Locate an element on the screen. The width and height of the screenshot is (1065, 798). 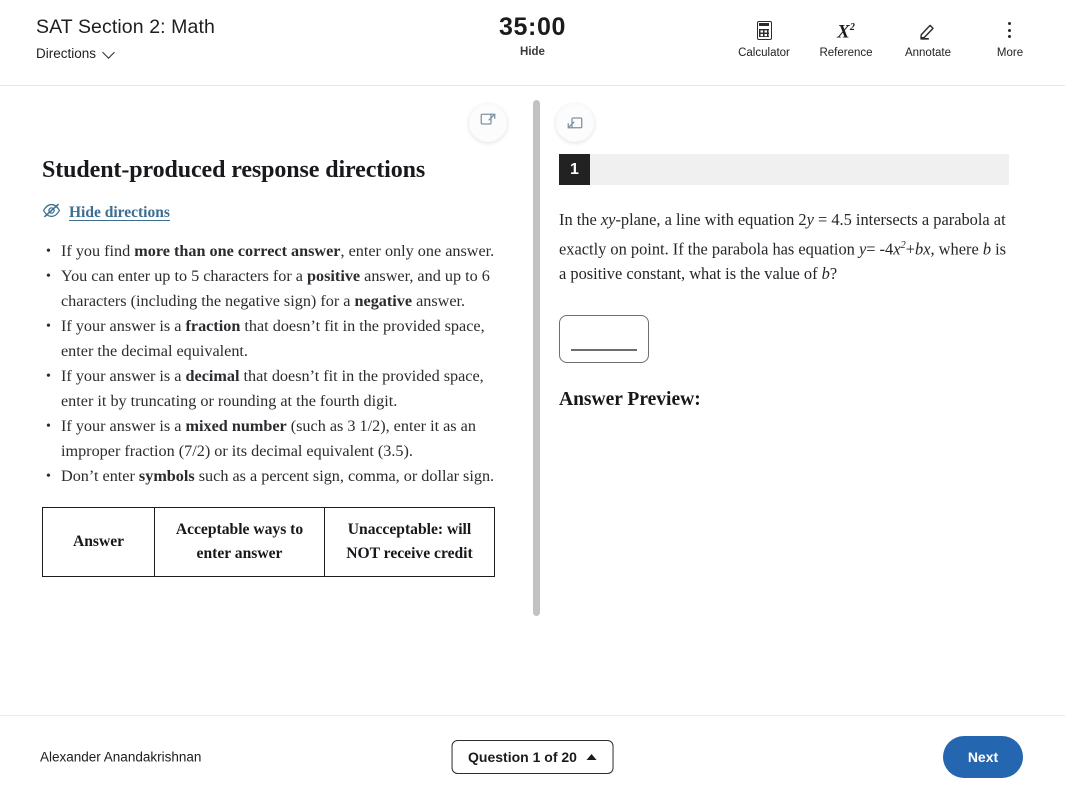
more-label: More is located at coordinates (1010, 53).